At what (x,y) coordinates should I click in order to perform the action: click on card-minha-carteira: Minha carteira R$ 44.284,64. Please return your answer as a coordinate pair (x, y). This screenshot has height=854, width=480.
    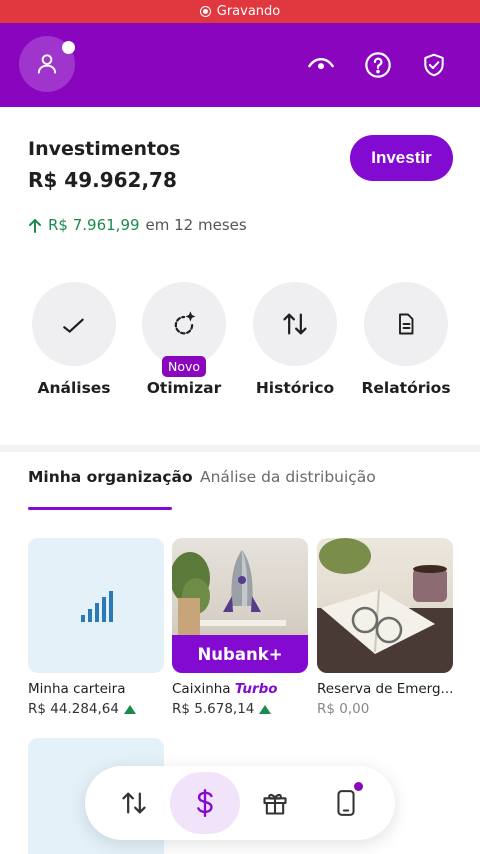
    Looking at the image, I should click on (96, 627).